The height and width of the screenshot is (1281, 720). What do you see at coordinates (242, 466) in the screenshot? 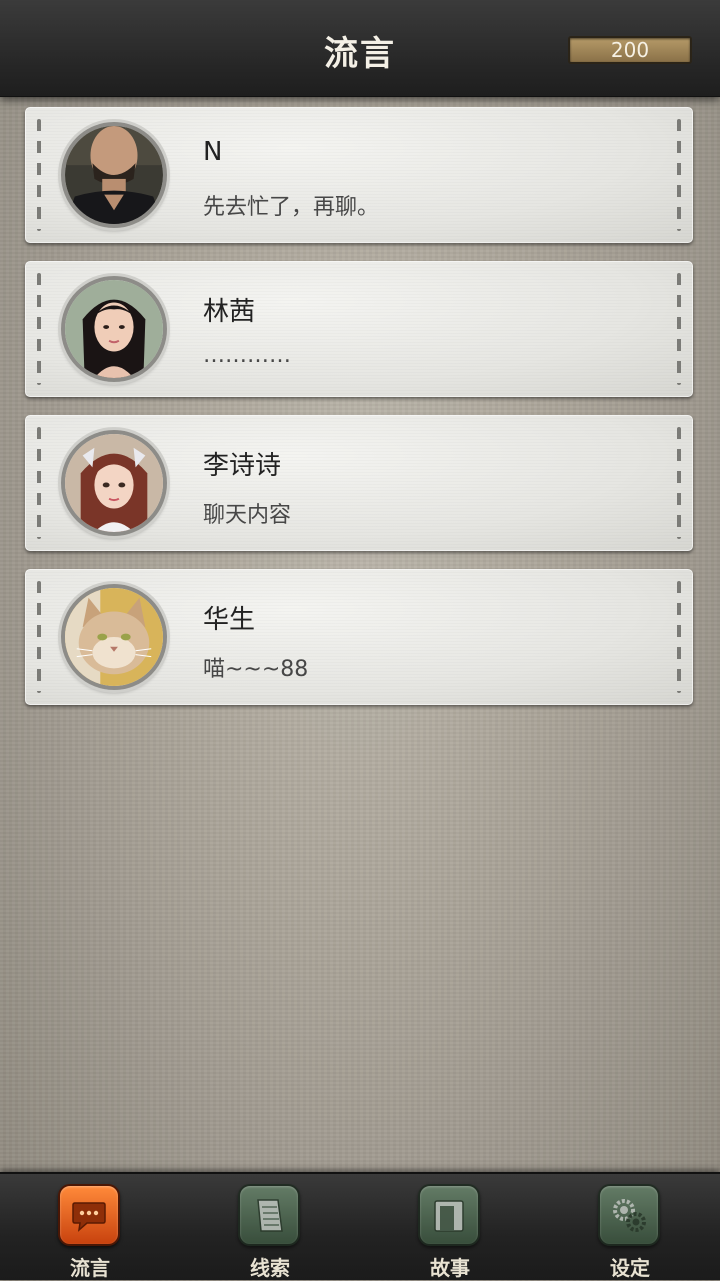
I see `contact-name: 李诗诗` at bounding box center [242, 466].